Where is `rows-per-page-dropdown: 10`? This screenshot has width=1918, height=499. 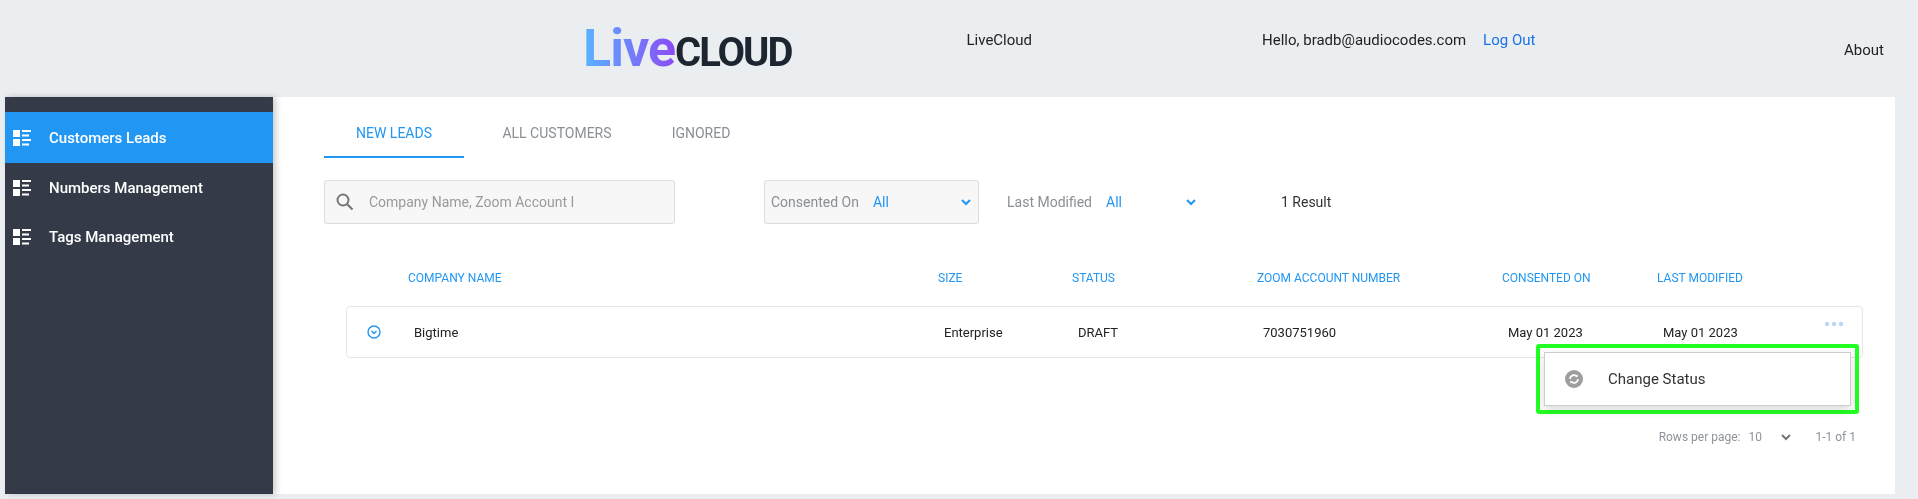 rows-per-page-dropdown: 10 is located at coordinates (1776, 437).